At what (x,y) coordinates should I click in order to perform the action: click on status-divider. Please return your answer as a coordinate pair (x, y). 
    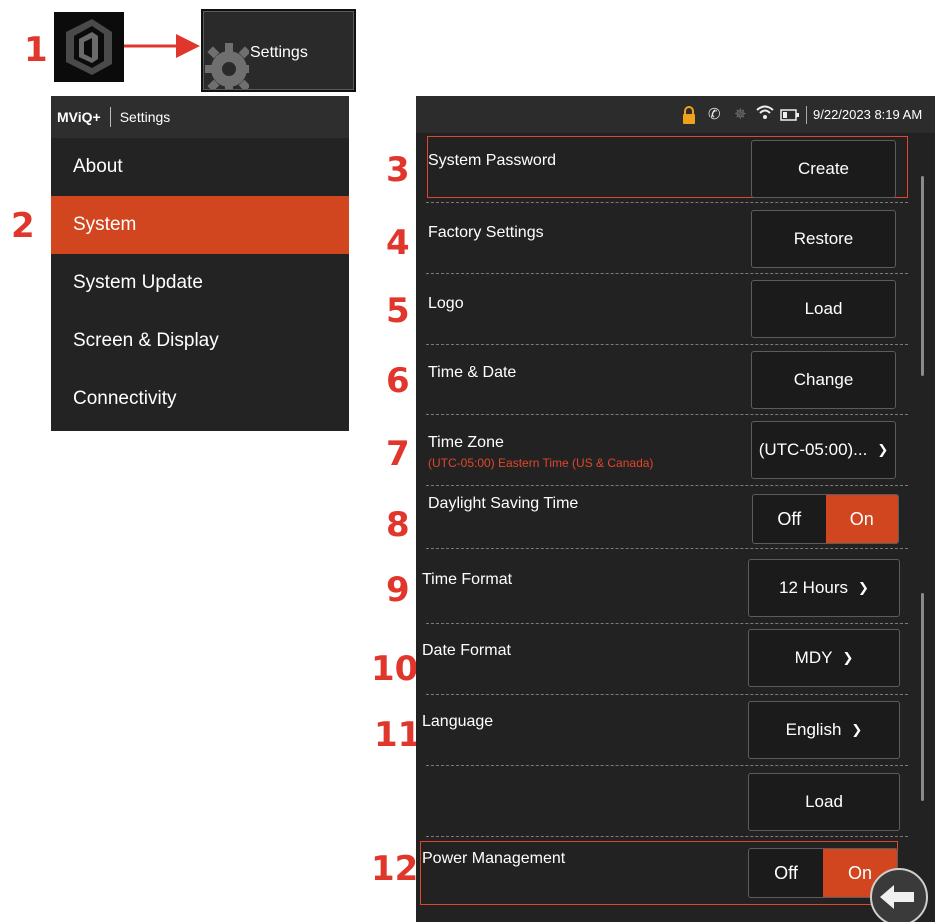
    Looking at the image, I should click on (806, 115).